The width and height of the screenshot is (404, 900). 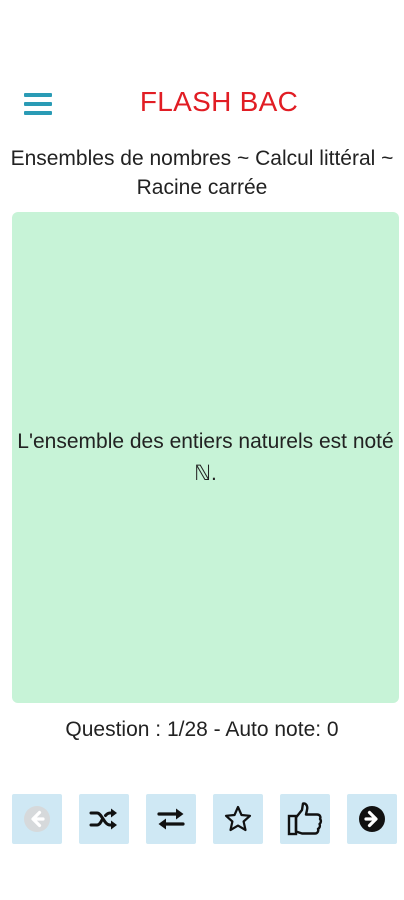 What do you see at coordinates (202, 729) in the screenshot?
I see `question-status: Question : 1/28 - Auto note: 0` at bounding box center [202, 729].